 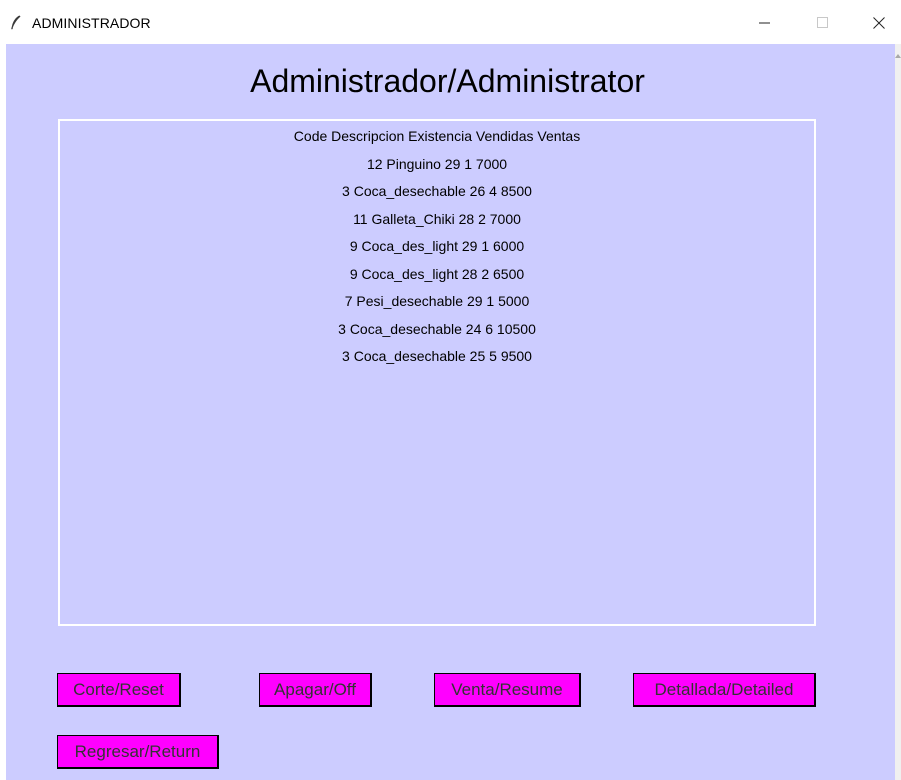 I want to click on return-button: Regresar/Return, so click(x=138, y=752).